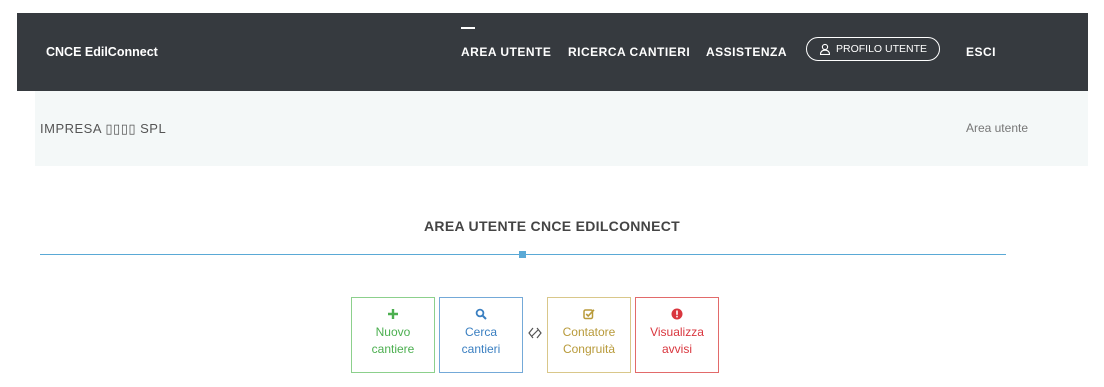 The image size is (1104, 387). I want to click on search-icon, so click(481, 314).